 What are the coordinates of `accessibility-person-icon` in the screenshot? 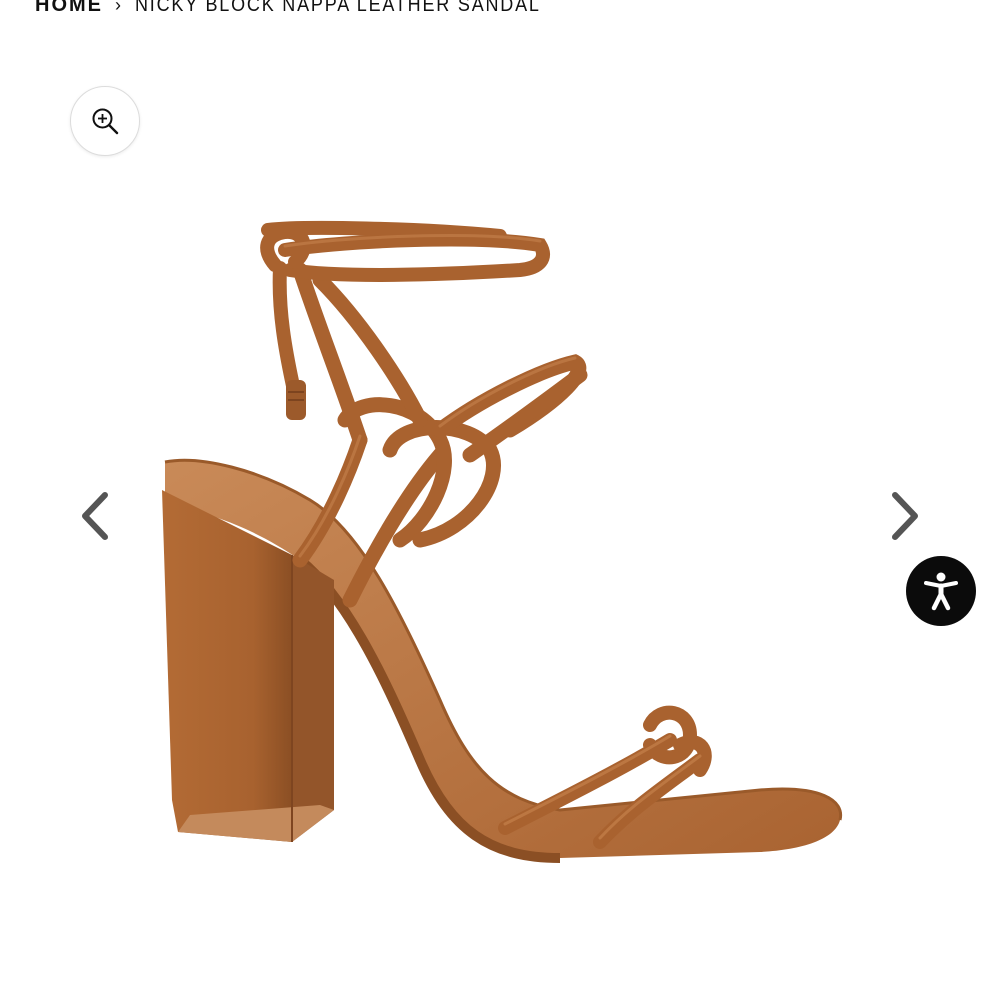 It's located at (941, 591).